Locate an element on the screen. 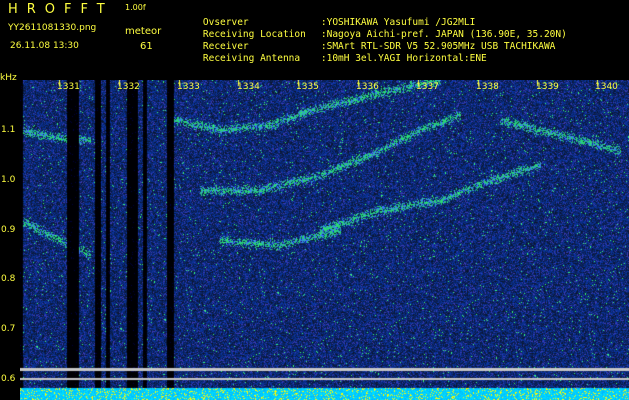 Image resolution: width=629 pixels, height=400 pixels. x-tick-label: 1338 is located at coordinates (487, 87).